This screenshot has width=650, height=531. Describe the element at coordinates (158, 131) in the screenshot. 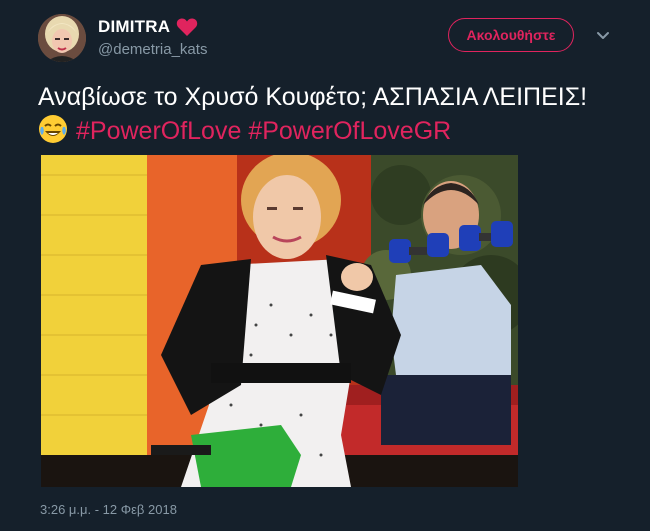

I see `hashtag-link-1: #PowerOfLove` at that location.